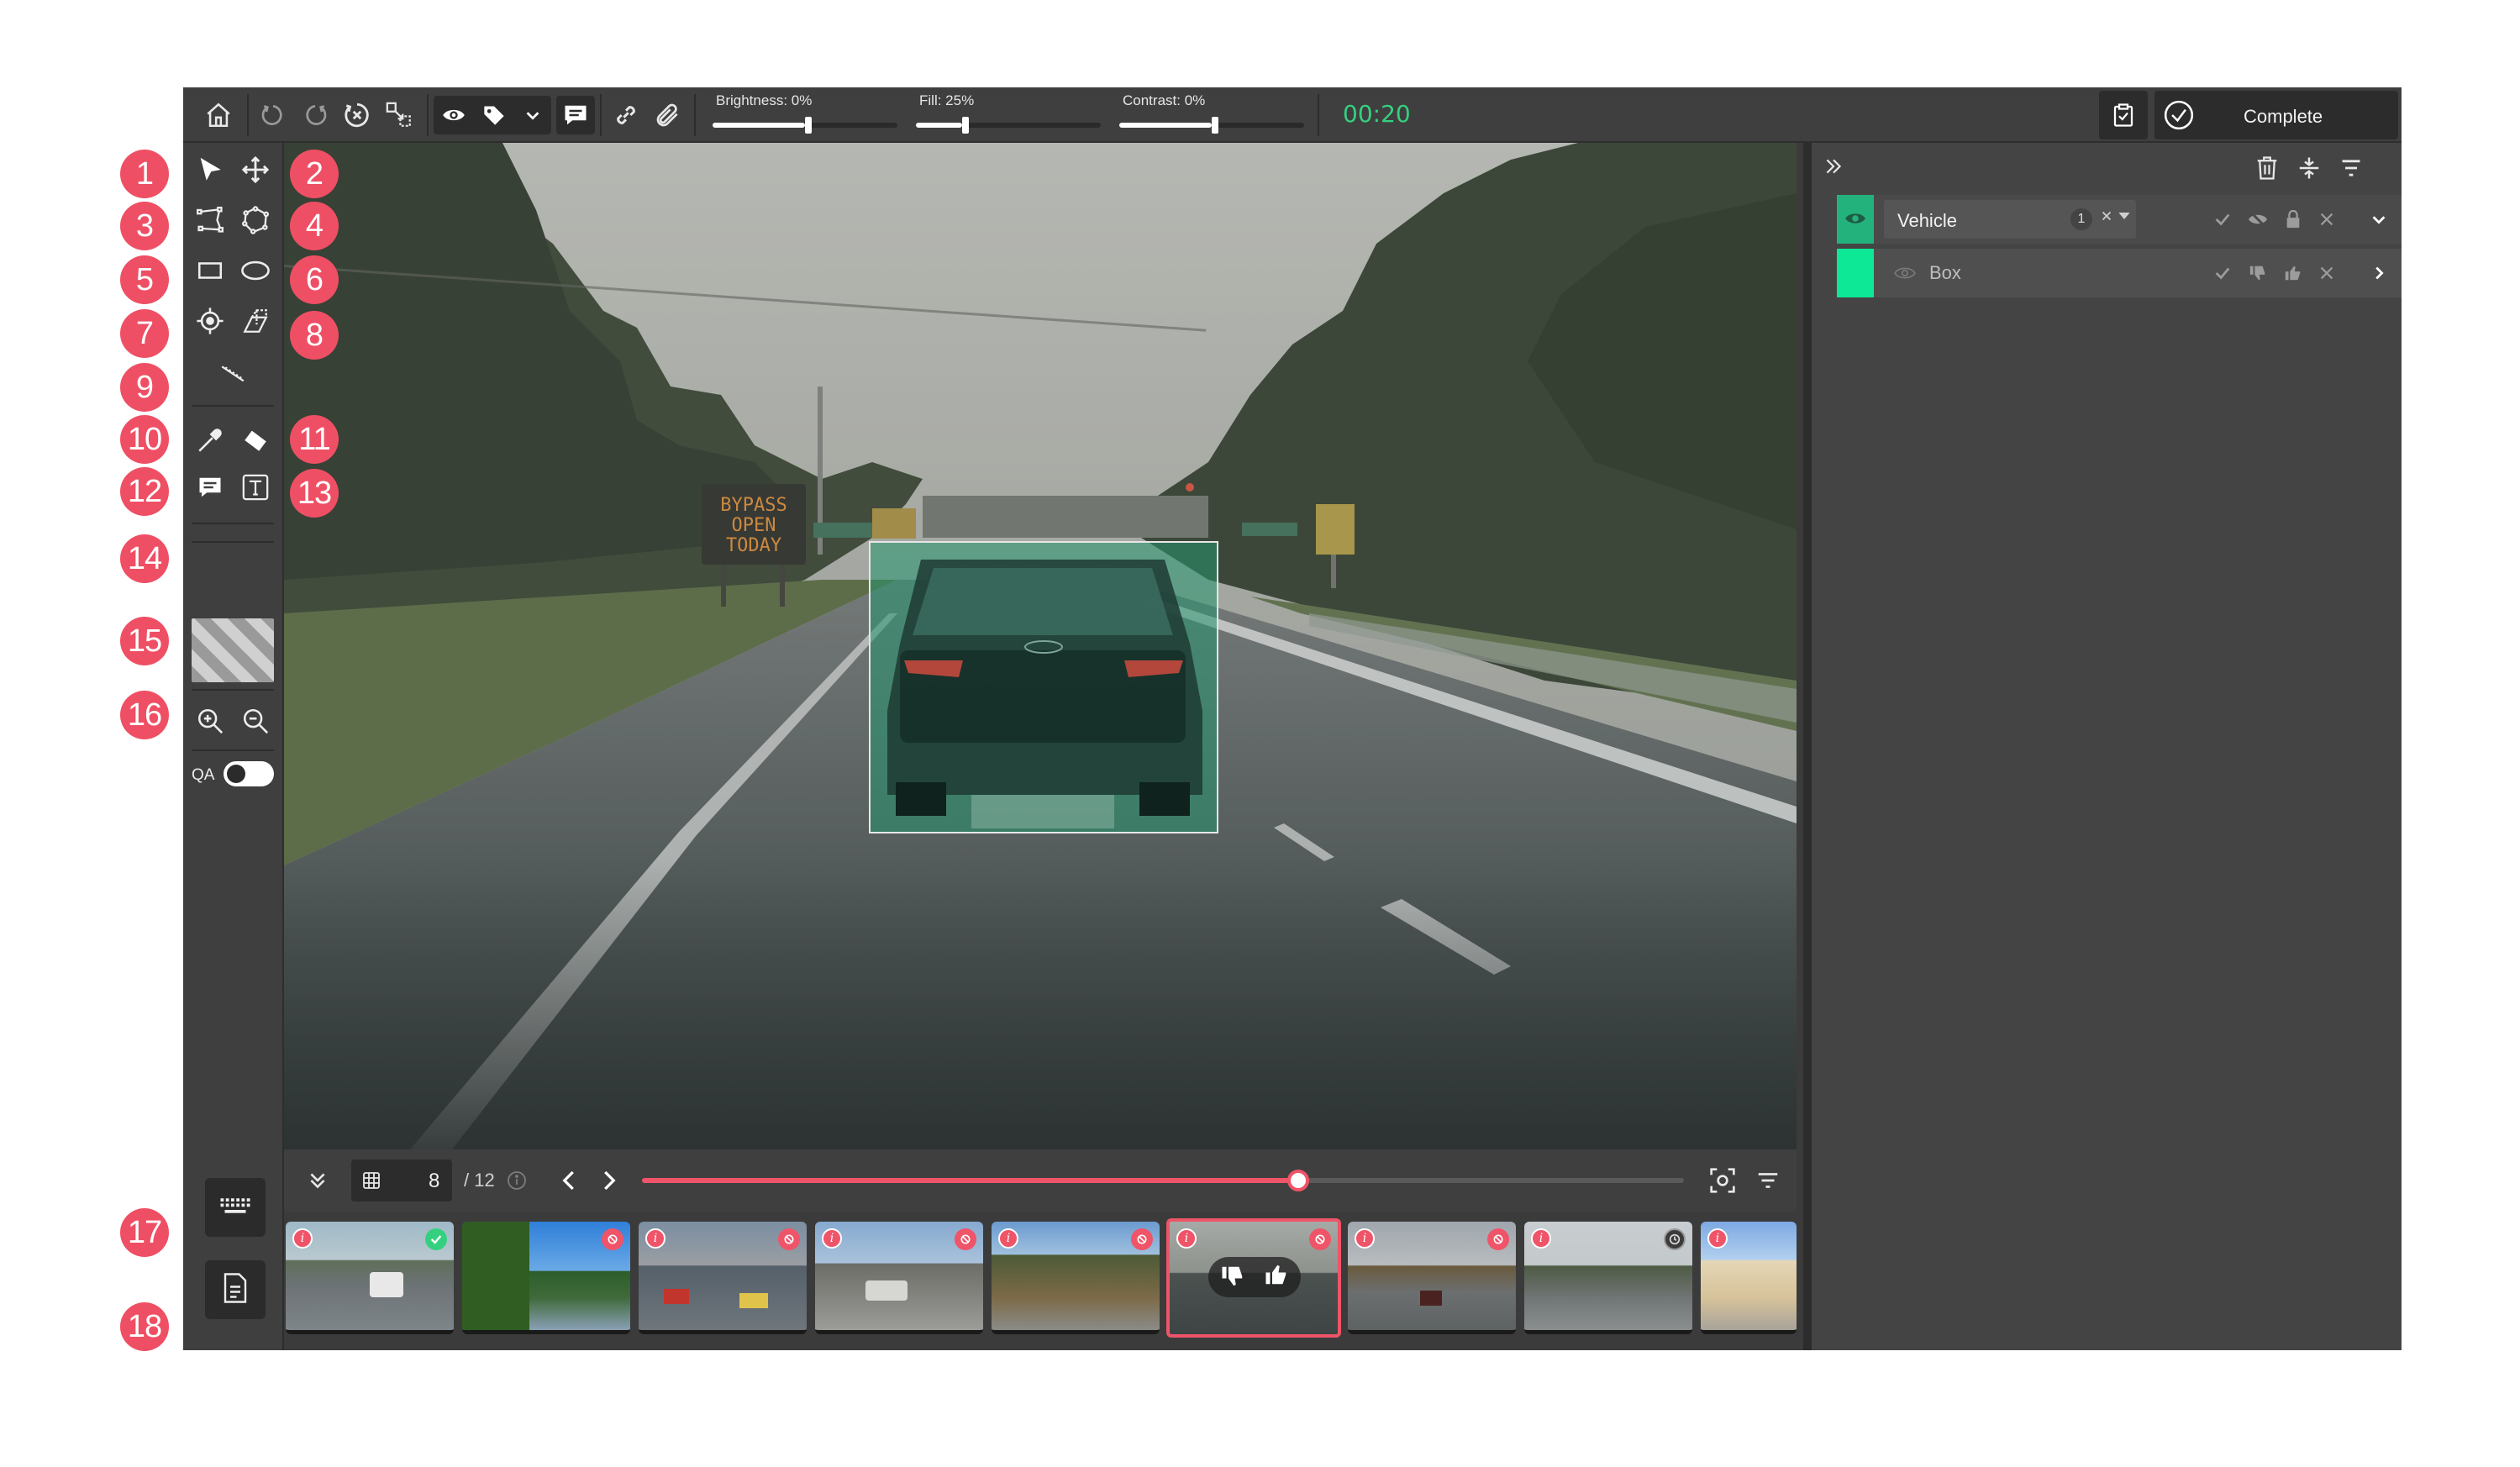 Image resolution: width=2520 pixels, height=1467 pixels. What do you see at coordinates (2327, 219) in the screenshot?
I see `delete-class-icon` at bounding box center [2327, 219].